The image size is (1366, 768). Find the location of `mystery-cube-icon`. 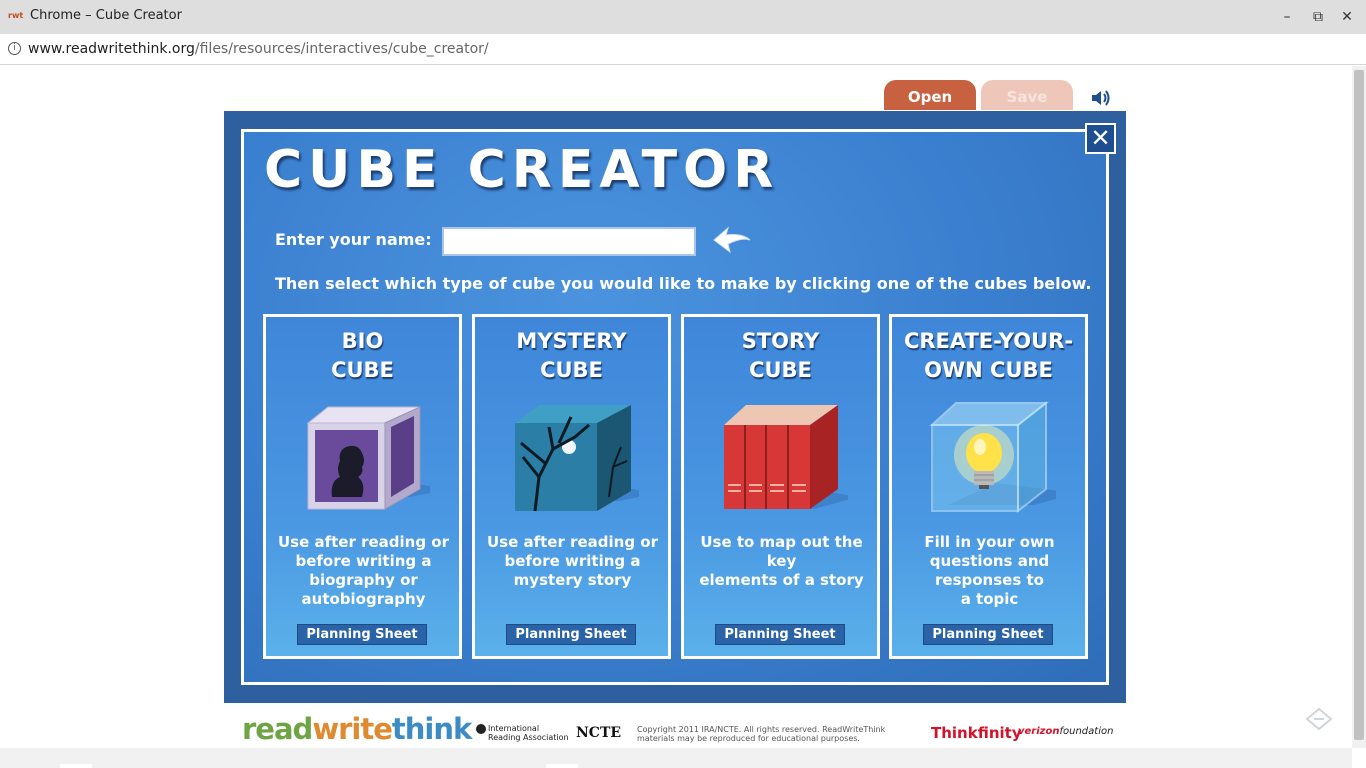

mystery-cube-icon is located at coordinates (577, 458).